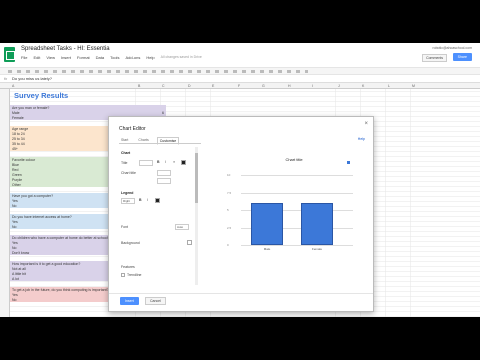 This screenshot has height=360, width=480. What do you see at coordinates (36, 57) in the screenshot?
I see `menu-item-edit: Edit` at bounding box center [36, 57].